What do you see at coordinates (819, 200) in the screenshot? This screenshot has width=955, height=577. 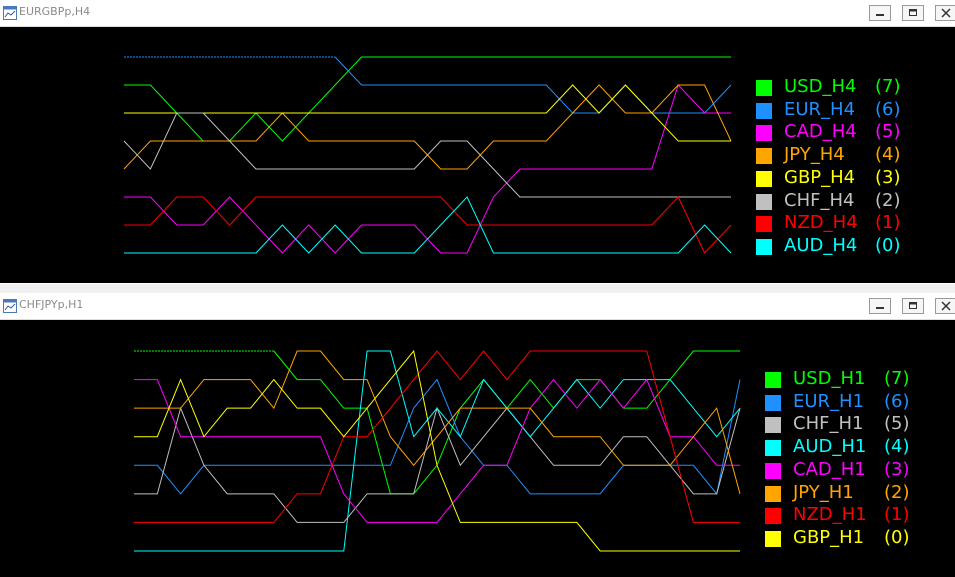 I see `legend-label: CHF_H4` at bounding box center [819, 200].